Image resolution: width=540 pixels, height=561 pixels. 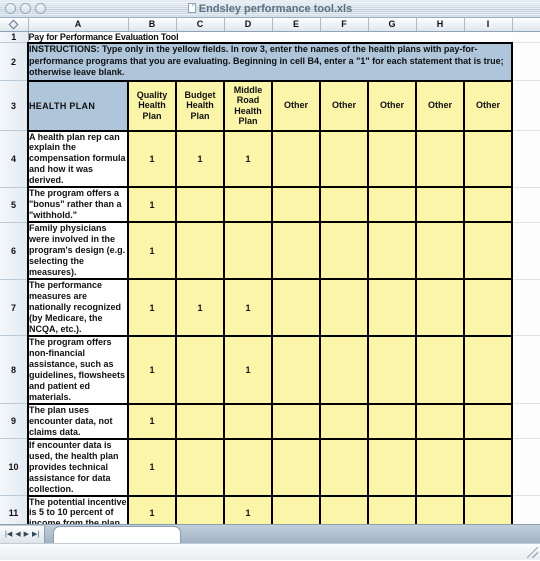 What do you see at coordinates (14, 205) in the screenshot?
I see `row-number-5: 5` at bounding box center [14, 205].